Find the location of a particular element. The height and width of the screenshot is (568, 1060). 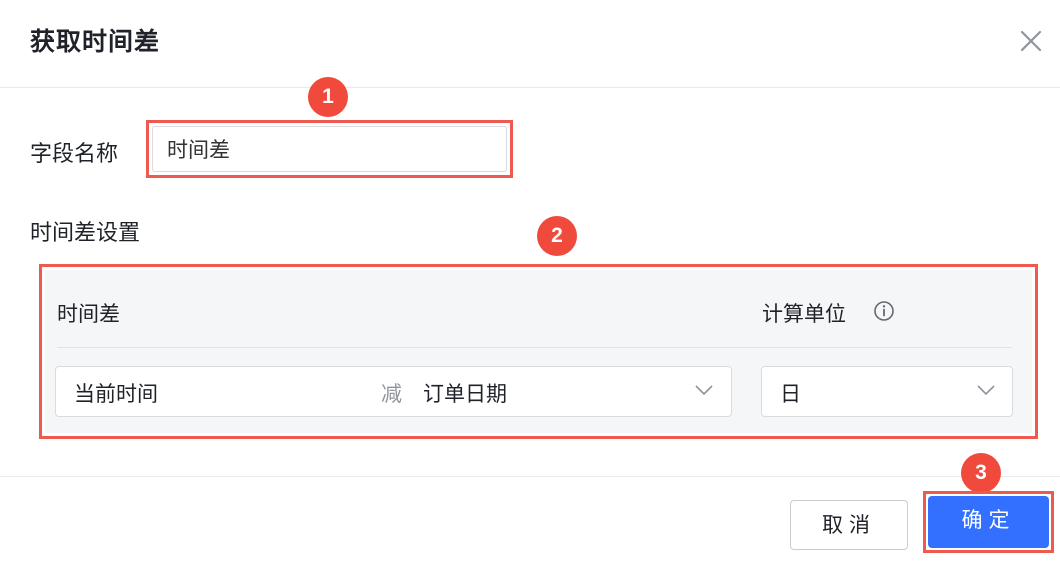

info-icon is located at coordinates (884, 311).